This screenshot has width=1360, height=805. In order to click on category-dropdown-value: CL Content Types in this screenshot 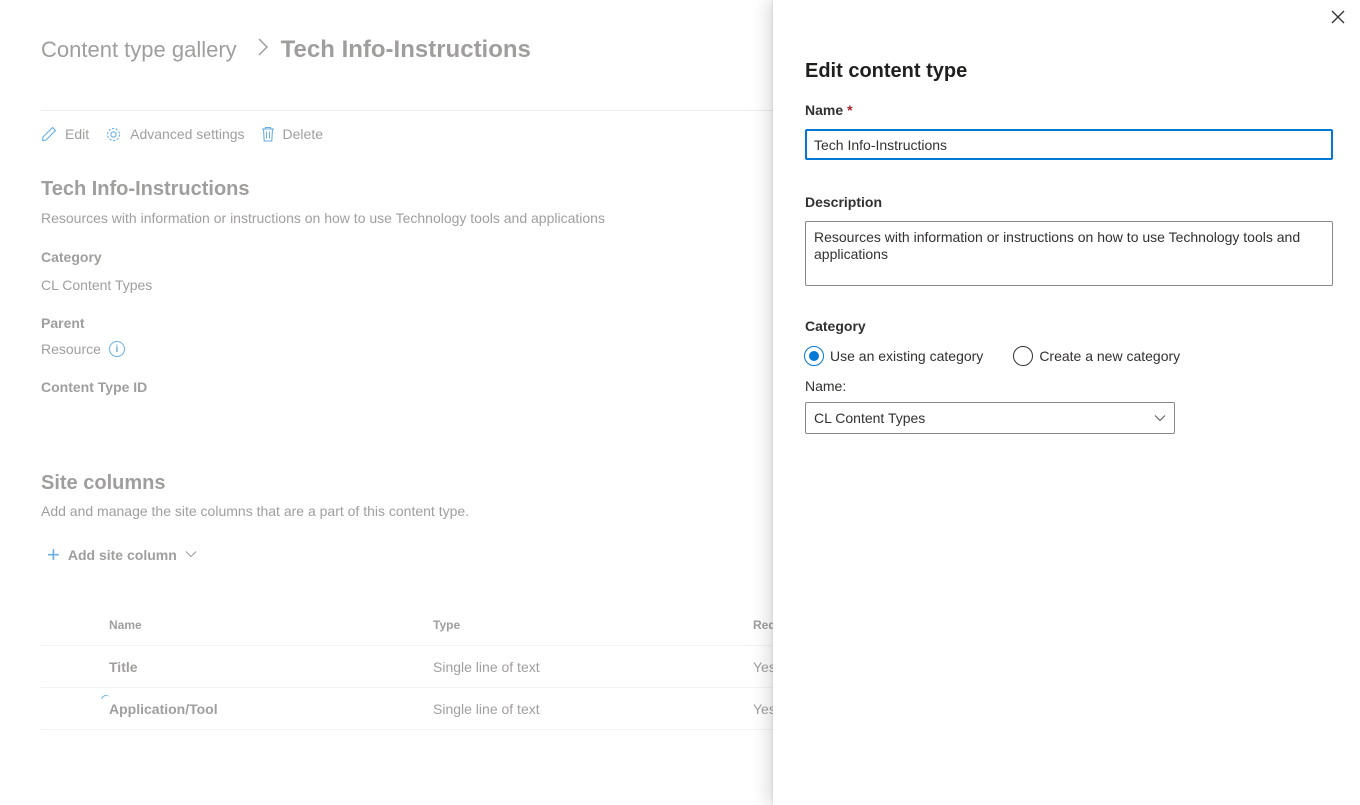, I will do `click(870, 418)`.